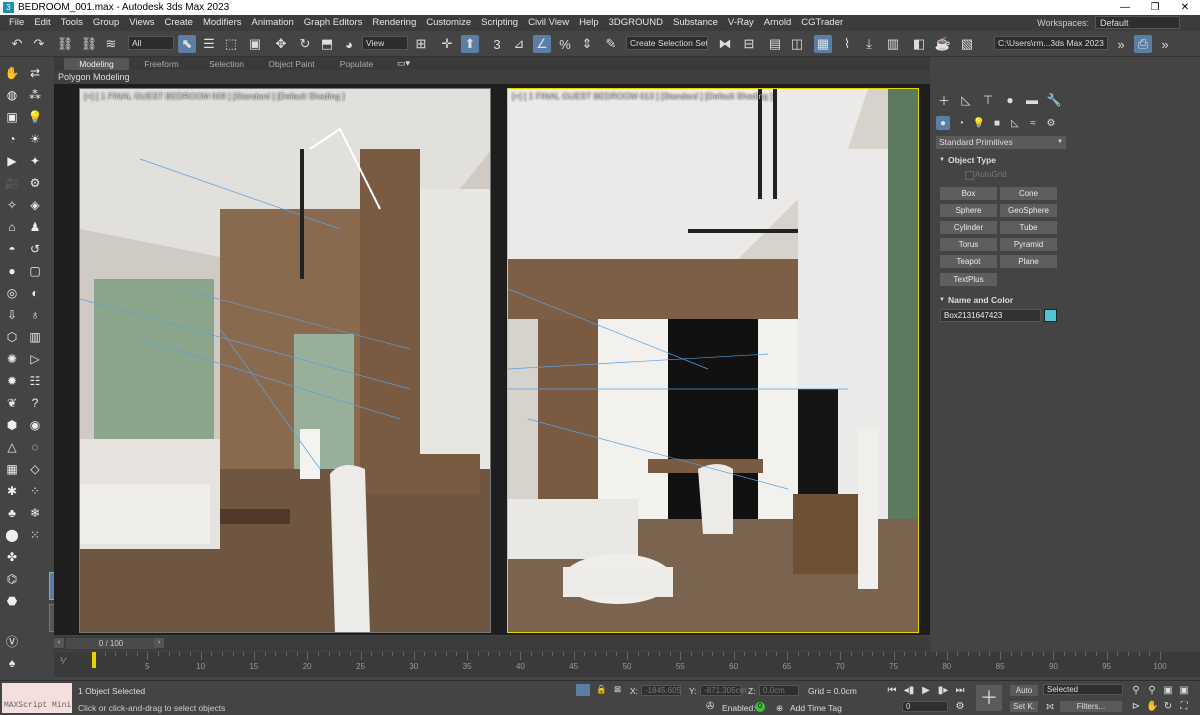 Image resolution: width=1200 pixels, height=715 pixels. What do you see at coordinates (59, 643) in the screenshot?
I see `time-slider-prev-icon: ‹` at bounding box center [59, 643].